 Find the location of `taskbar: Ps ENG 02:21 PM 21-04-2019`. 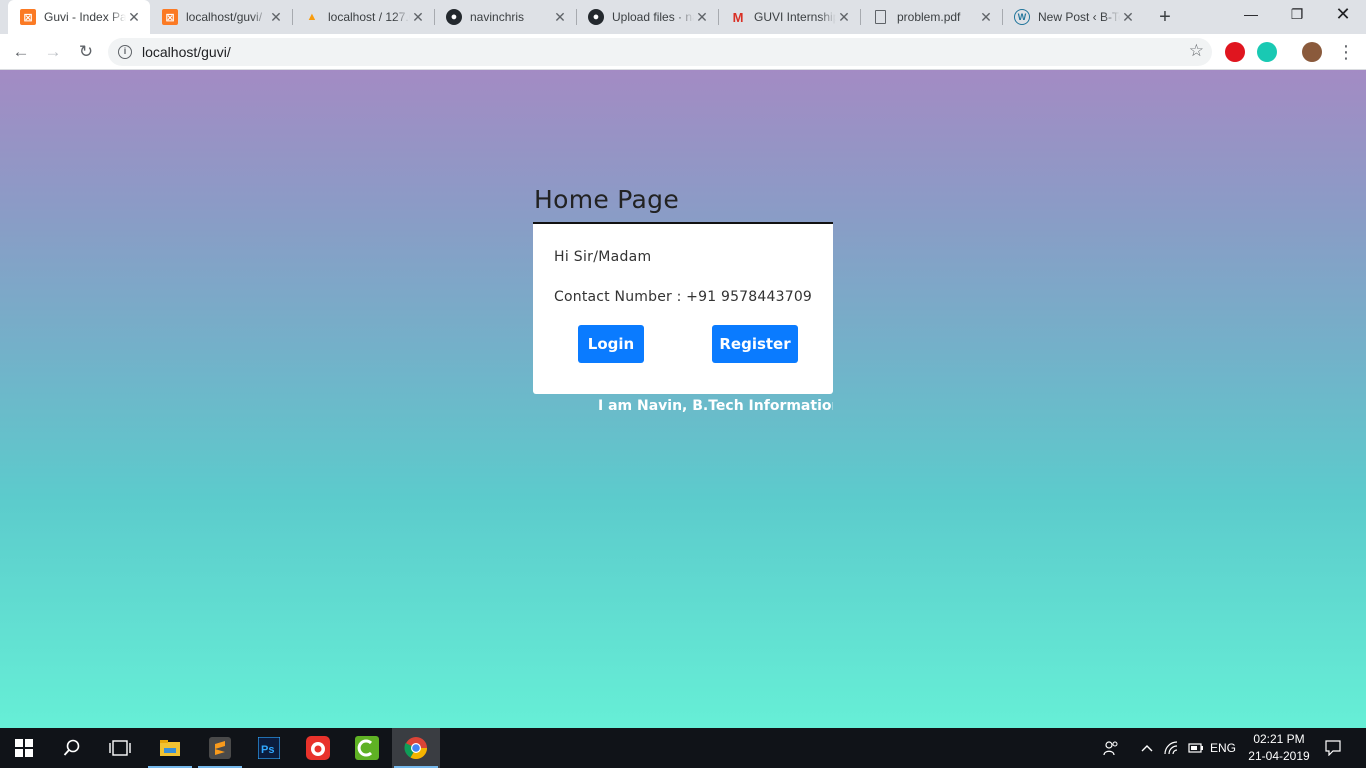

taskbar: Ps ENG 02:21 PM 21-04-2019 is located at coordinates (683, 748).